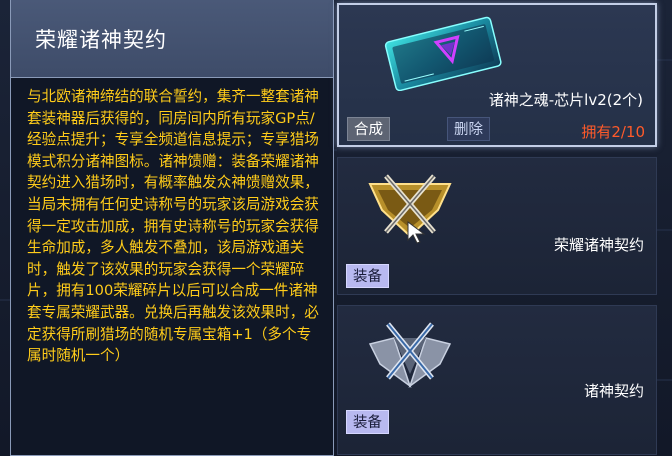  I want to click on silver-crossed-weapons-badge-icon, so click(410, 355).